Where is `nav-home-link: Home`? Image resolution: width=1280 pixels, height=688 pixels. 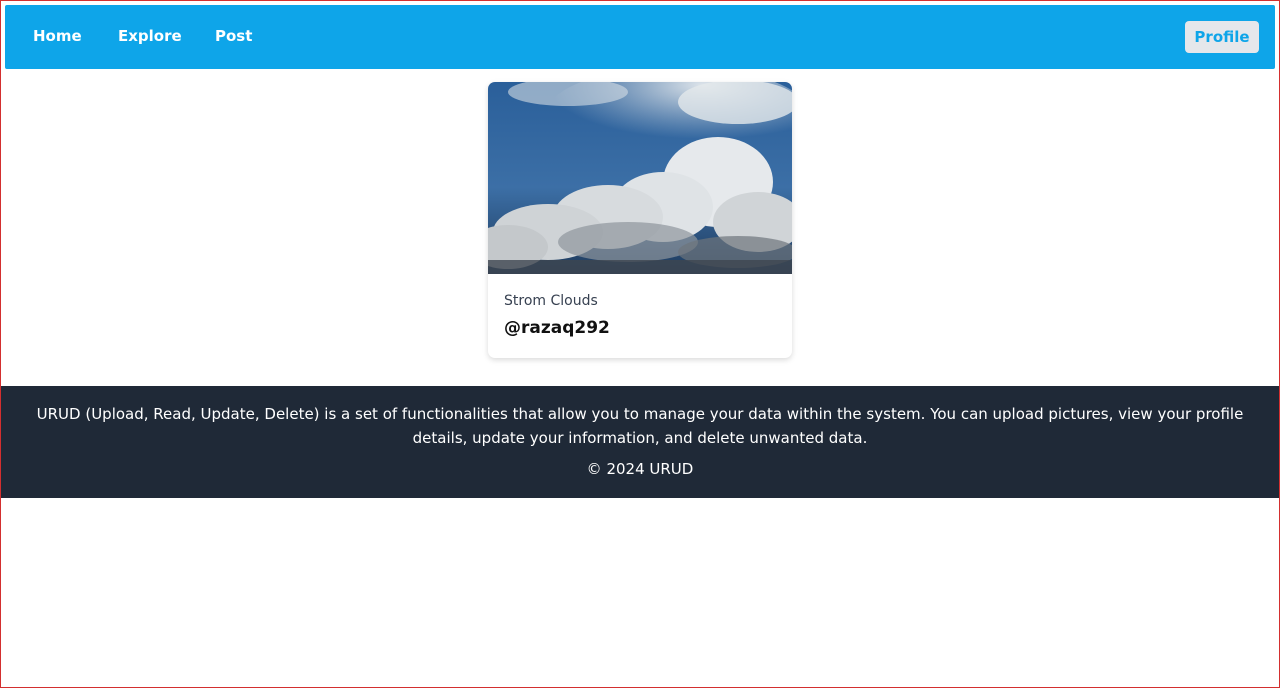
nav-home-link: Home is located at coordinates (57, 36).